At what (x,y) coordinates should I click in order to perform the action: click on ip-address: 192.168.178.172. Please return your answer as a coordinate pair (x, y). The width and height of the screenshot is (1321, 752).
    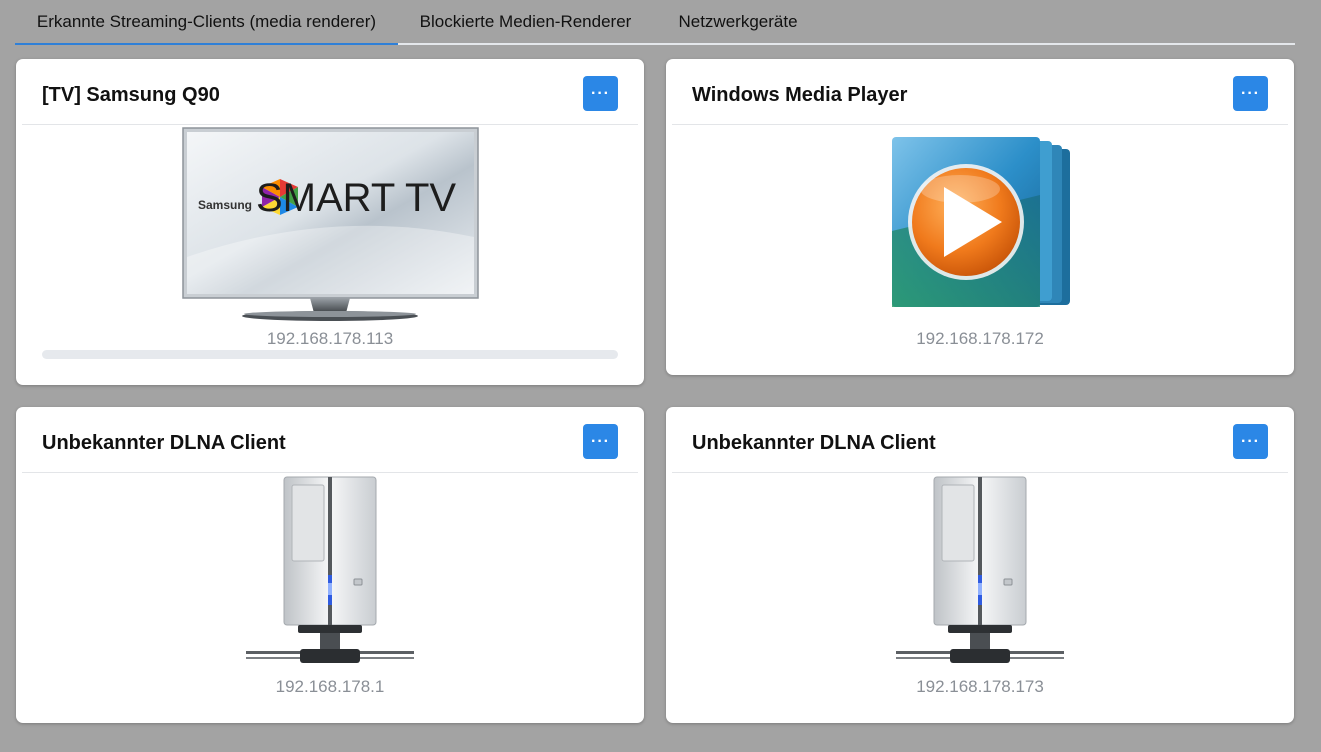
    Looking at the image, I should click on (980, 338).